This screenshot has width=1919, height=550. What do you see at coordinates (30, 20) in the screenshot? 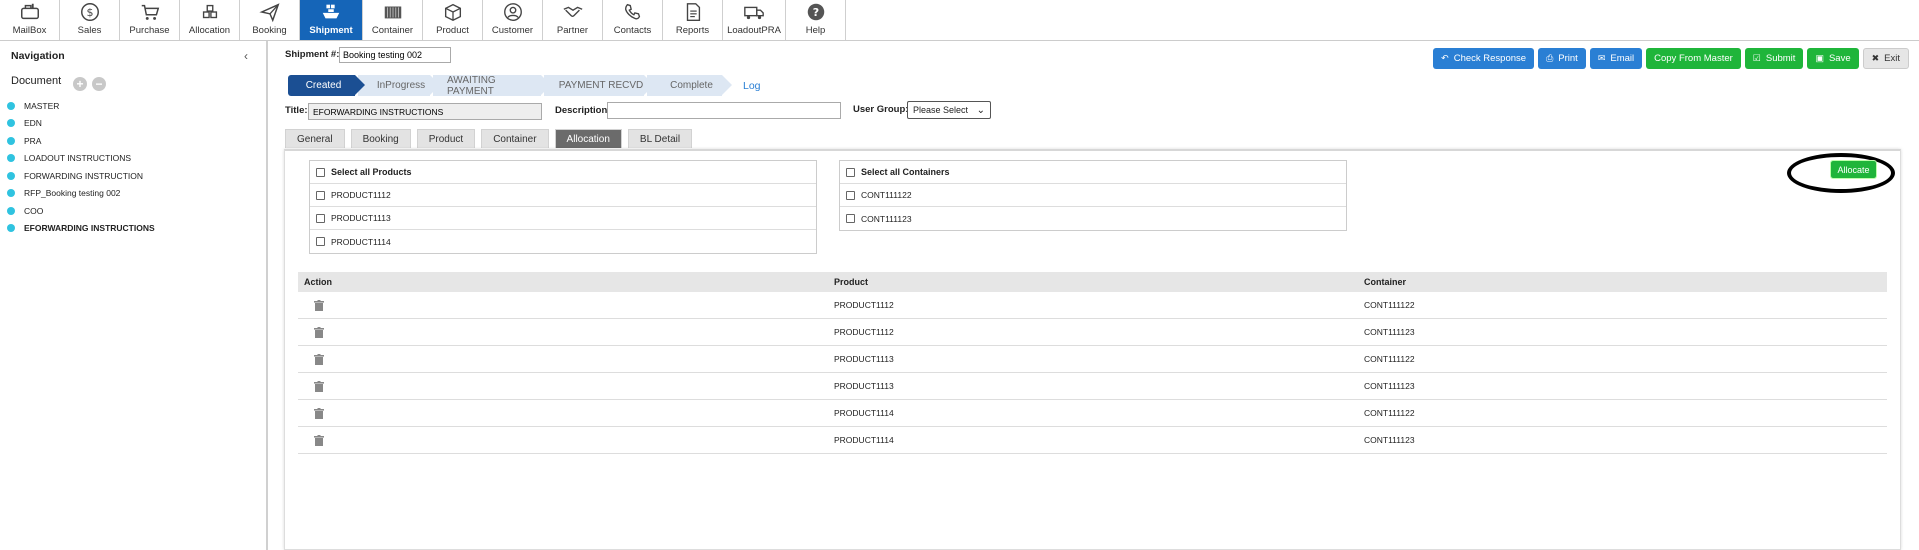
I see `nav-mailbox: MailBox` at bounding box center [30, 20].